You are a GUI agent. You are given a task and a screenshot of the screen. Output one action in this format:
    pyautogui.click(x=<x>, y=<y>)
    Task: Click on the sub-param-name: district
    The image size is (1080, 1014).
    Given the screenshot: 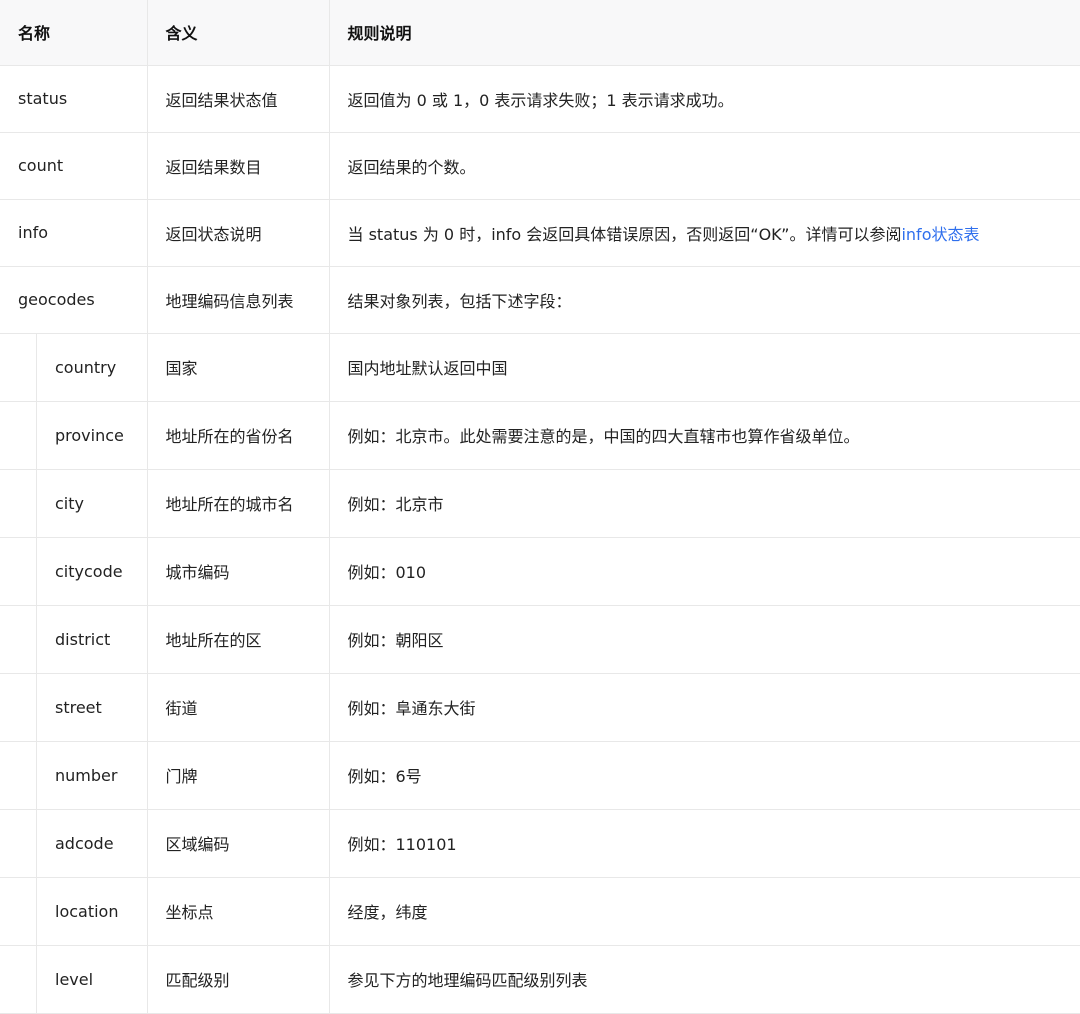 What is the action you would take?
    pyautogui.click(x=83, y=639)
    